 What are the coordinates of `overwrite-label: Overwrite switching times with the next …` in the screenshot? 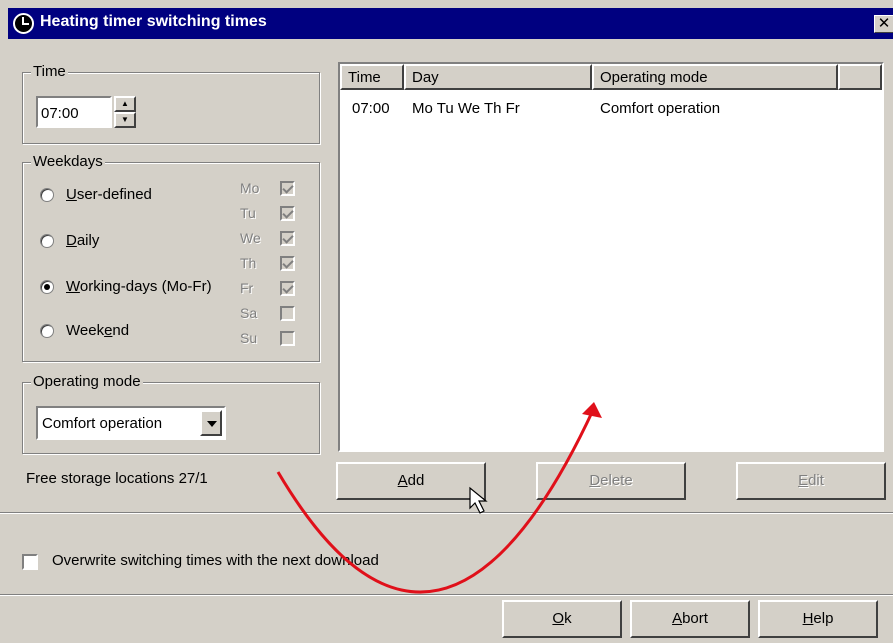 It's located at (215, 560).